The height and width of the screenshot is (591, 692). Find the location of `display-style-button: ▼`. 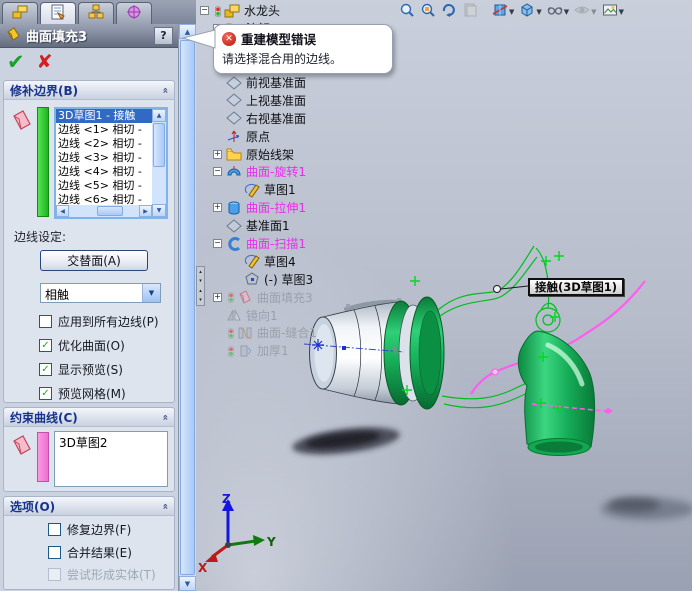

display-style-button: ▼ is located at coordinates (558, 12).